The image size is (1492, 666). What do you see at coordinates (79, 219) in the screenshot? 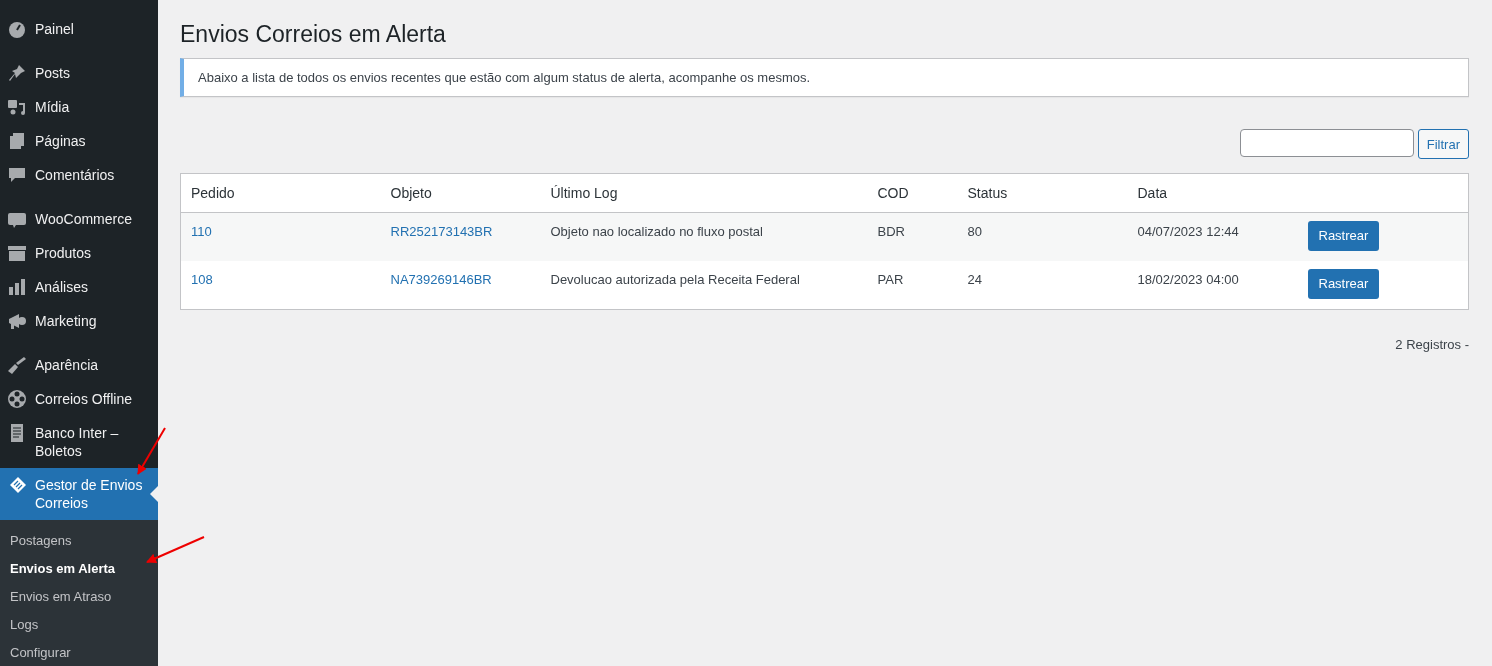
I see `sidebar-item: WooCommerce` at bounding box center [79, 219].